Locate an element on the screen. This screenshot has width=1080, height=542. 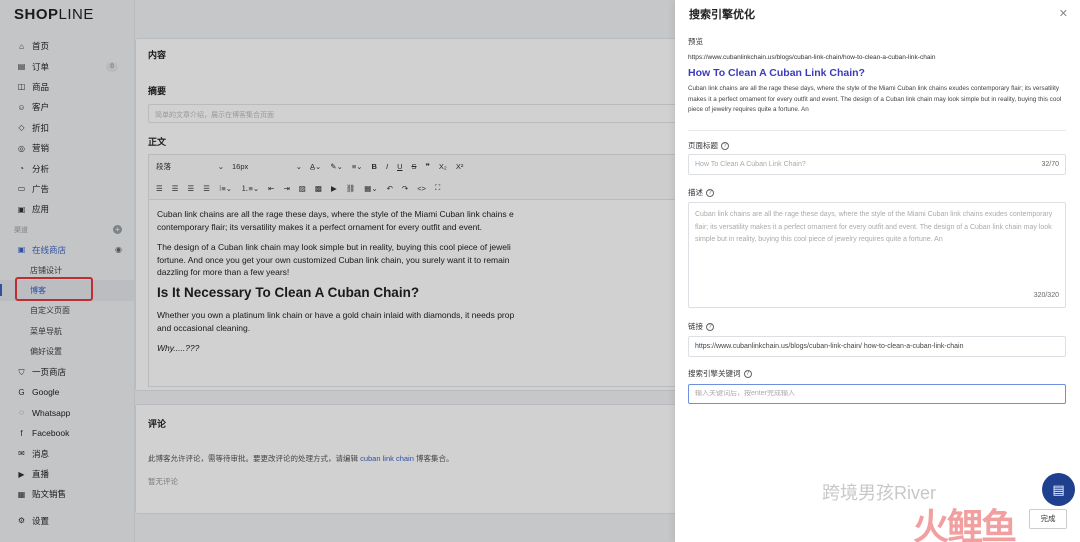
preview-label: 预览 is located at coordinates (695, 41).